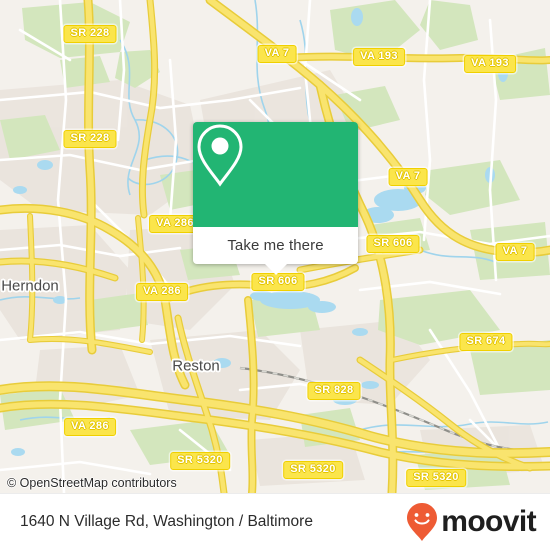 The image size is (550, 550). Describe the element at coordinates (90, 427) in the screenshot. I see `road-shield-va-286-south: VA 286` at that location.